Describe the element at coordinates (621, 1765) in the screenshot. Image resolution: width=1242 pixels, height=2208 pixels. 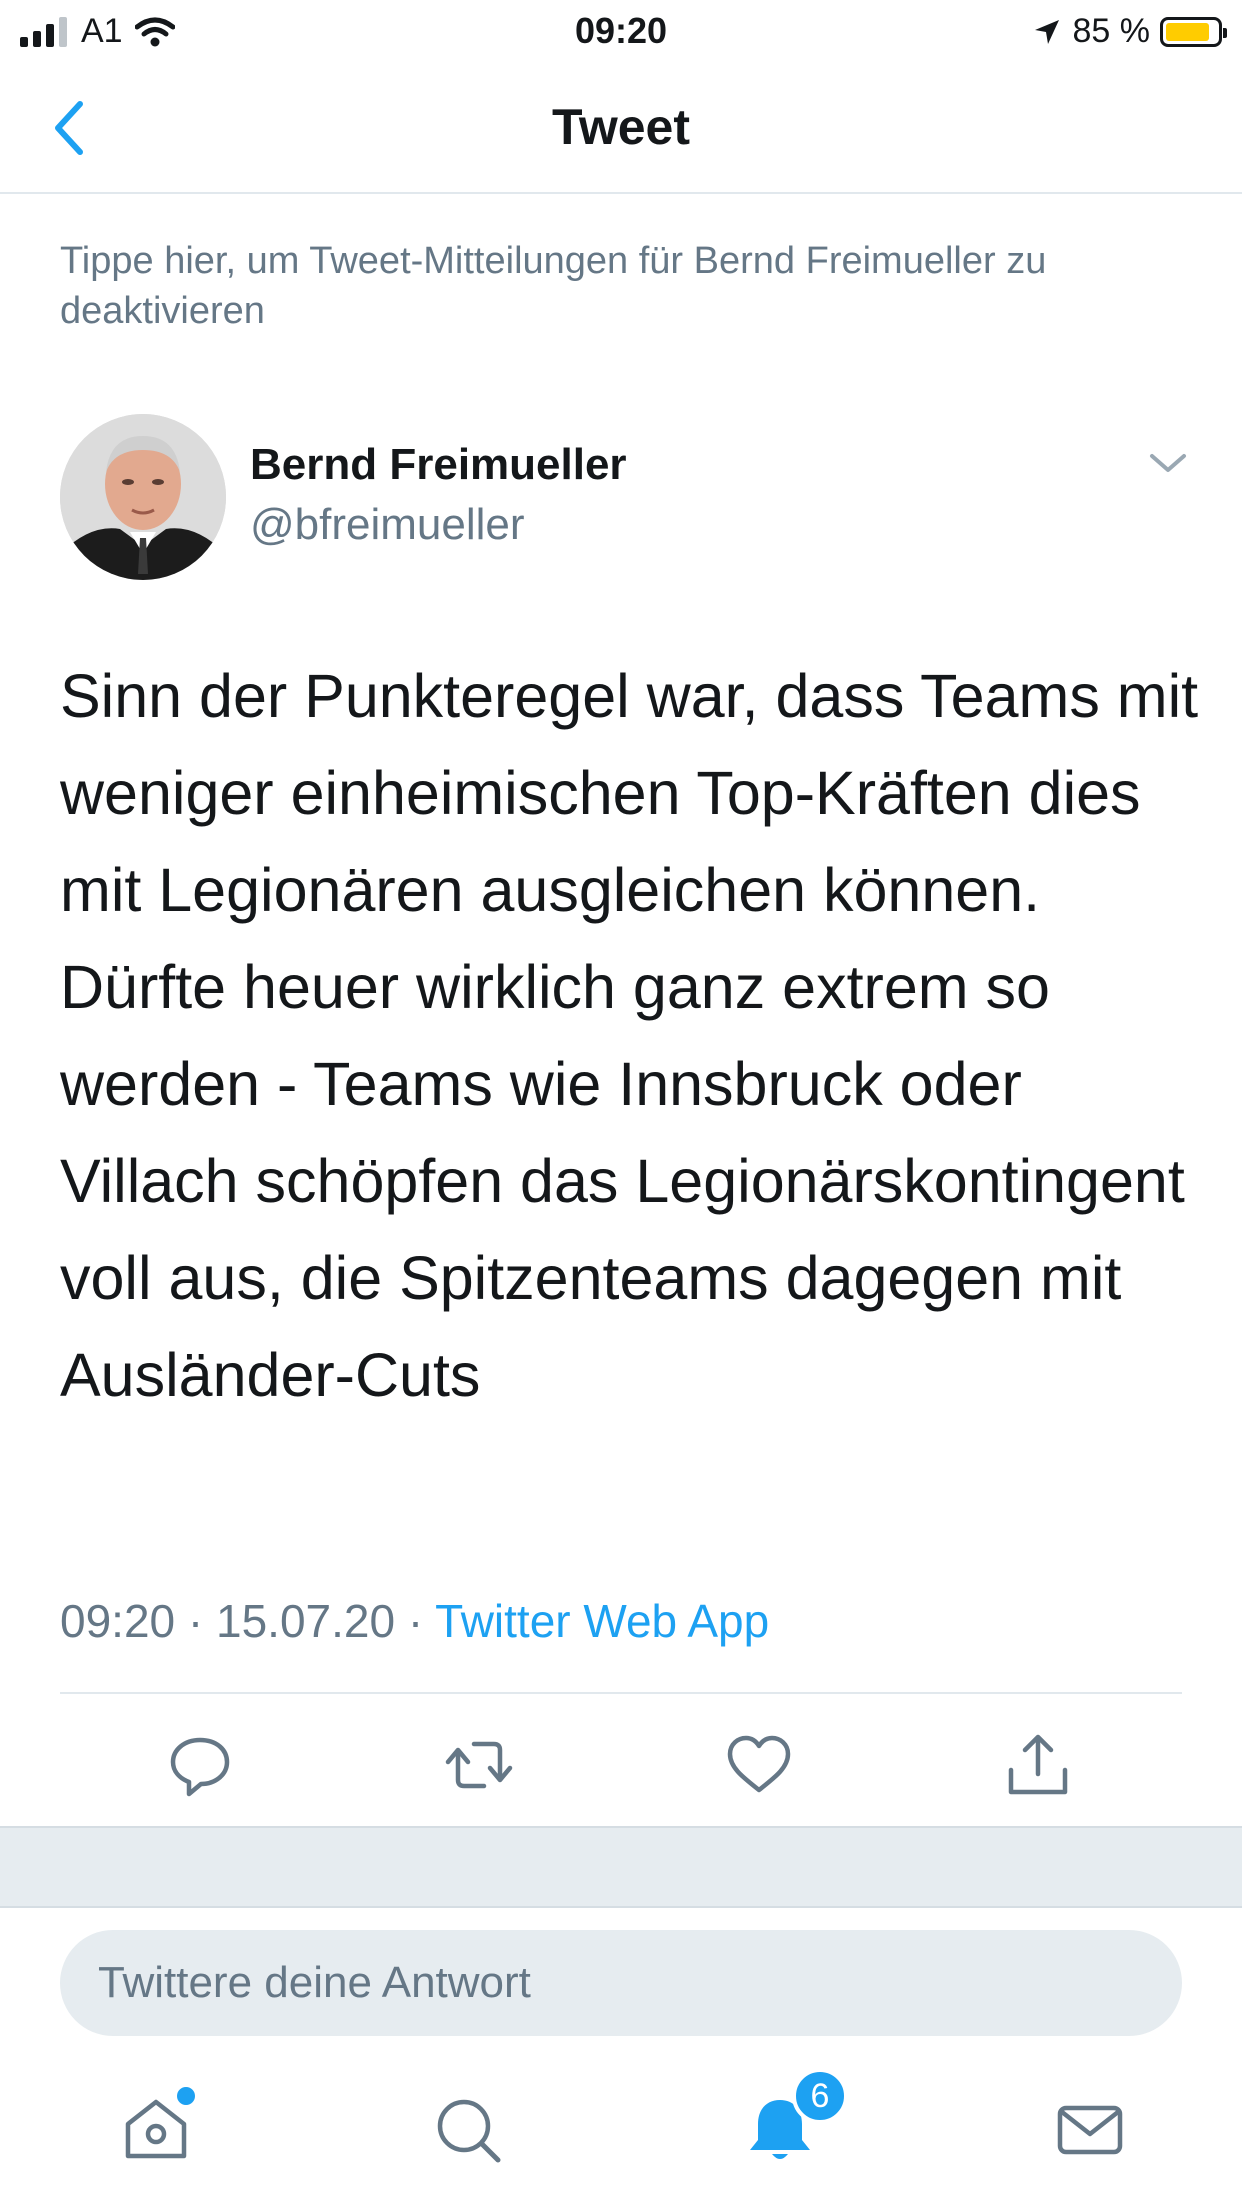
I see `tweet-actions` at that location.